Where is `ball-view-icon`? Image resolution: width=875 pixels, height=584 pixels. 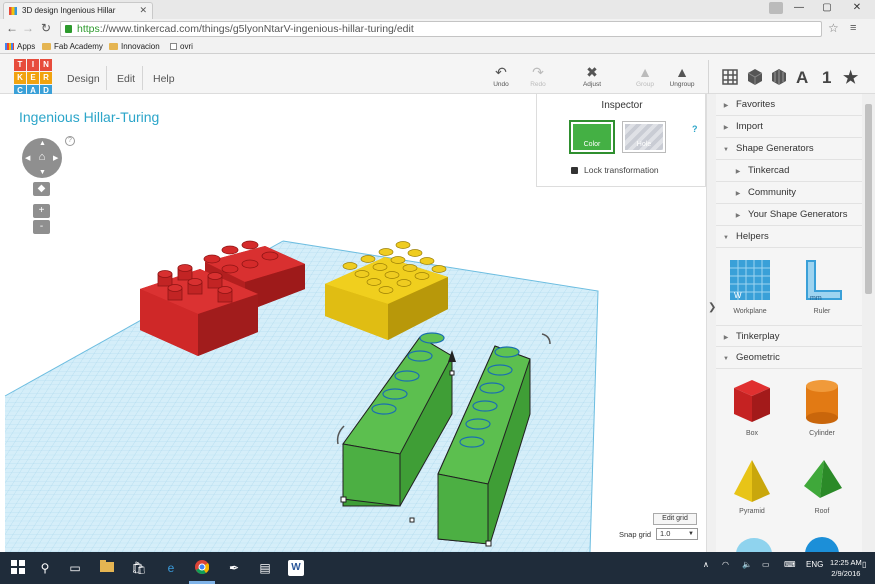 ball-view-icon is located at coordinates (779, 79).